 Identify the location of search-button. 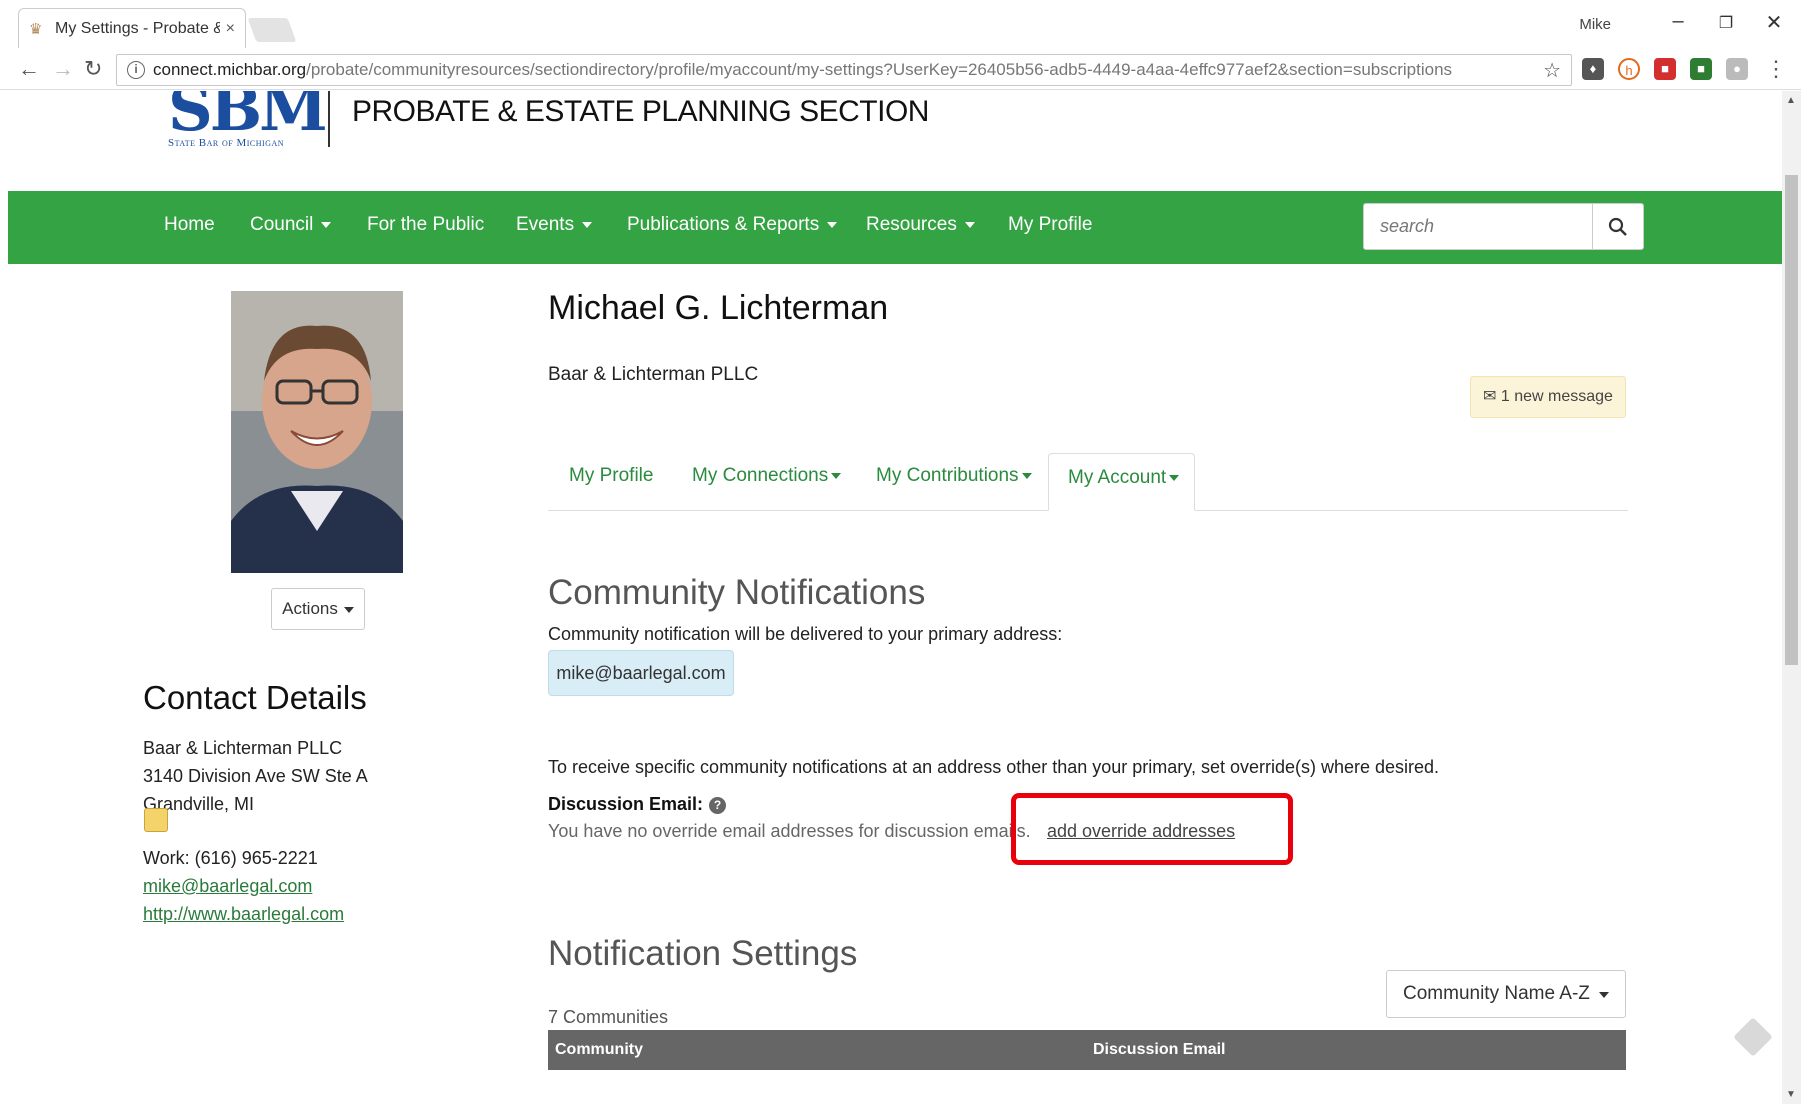
(1618, 226).